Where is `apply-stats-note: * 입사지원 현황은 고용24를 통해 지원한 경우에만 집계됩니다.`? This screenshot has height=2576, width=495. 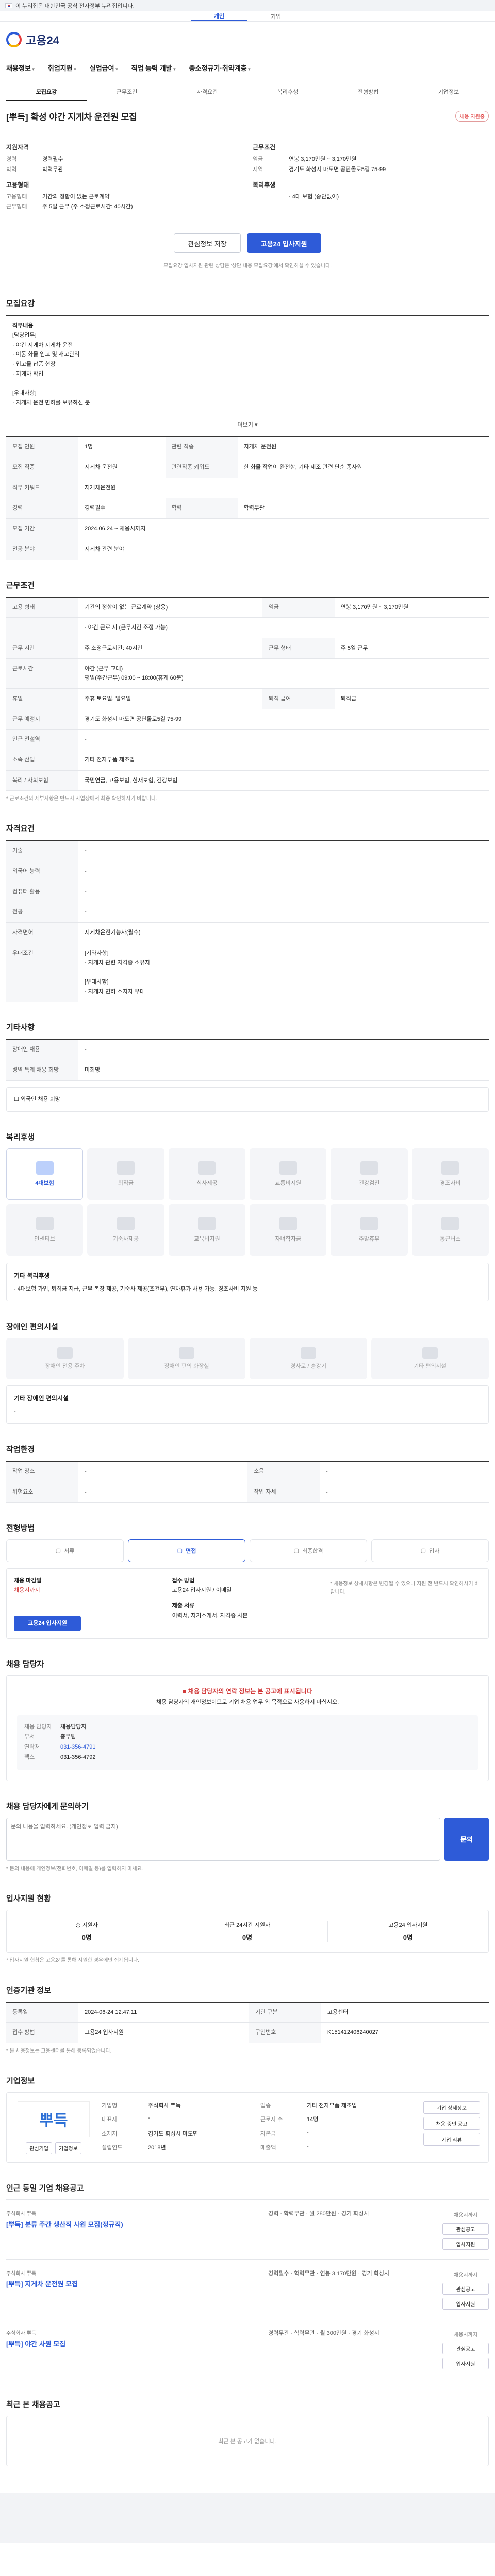
apply-stats-note: * 입사지원 현황은 고용24를 통해 지원한 경우에만 집계됩니다. is located at coordinates (73, 1960).